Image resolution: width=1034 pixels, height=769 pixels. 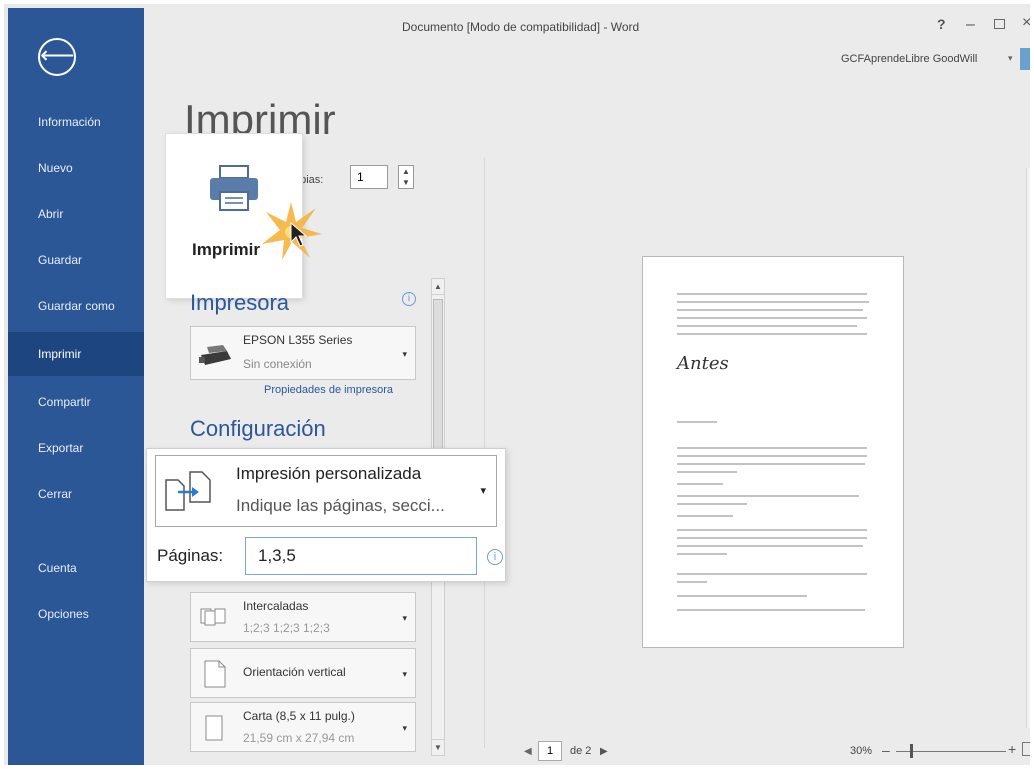 What do you see at coordinates (76, 214) in the screenshot?
I see `sidebar-item-abrir: Abrir` at bounding box center [76, 214].